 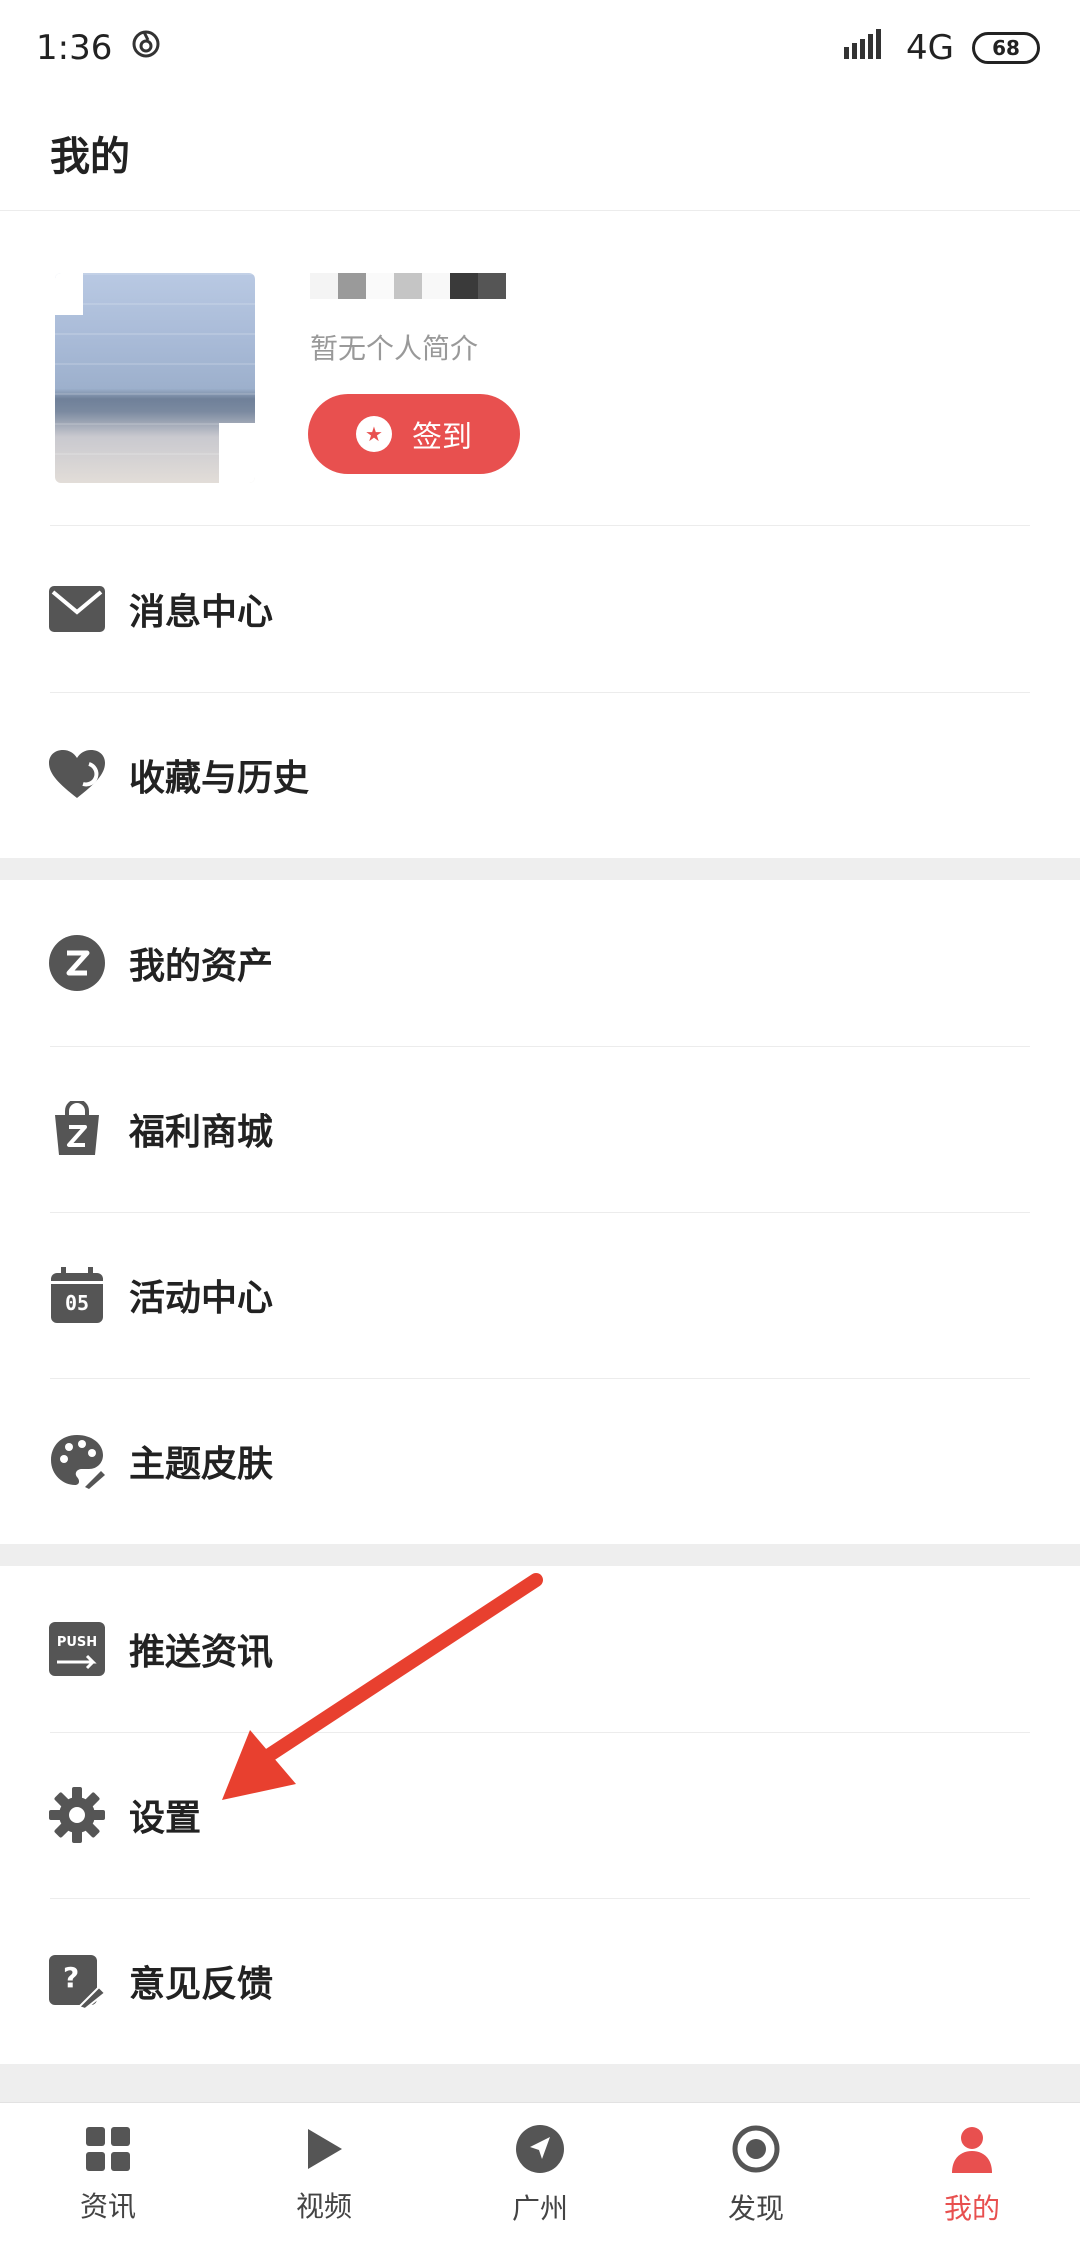 What do you see at coordinates (77, 1461) in the screenshot?
I see `palette-icon` at bounding box center [77, 1461].